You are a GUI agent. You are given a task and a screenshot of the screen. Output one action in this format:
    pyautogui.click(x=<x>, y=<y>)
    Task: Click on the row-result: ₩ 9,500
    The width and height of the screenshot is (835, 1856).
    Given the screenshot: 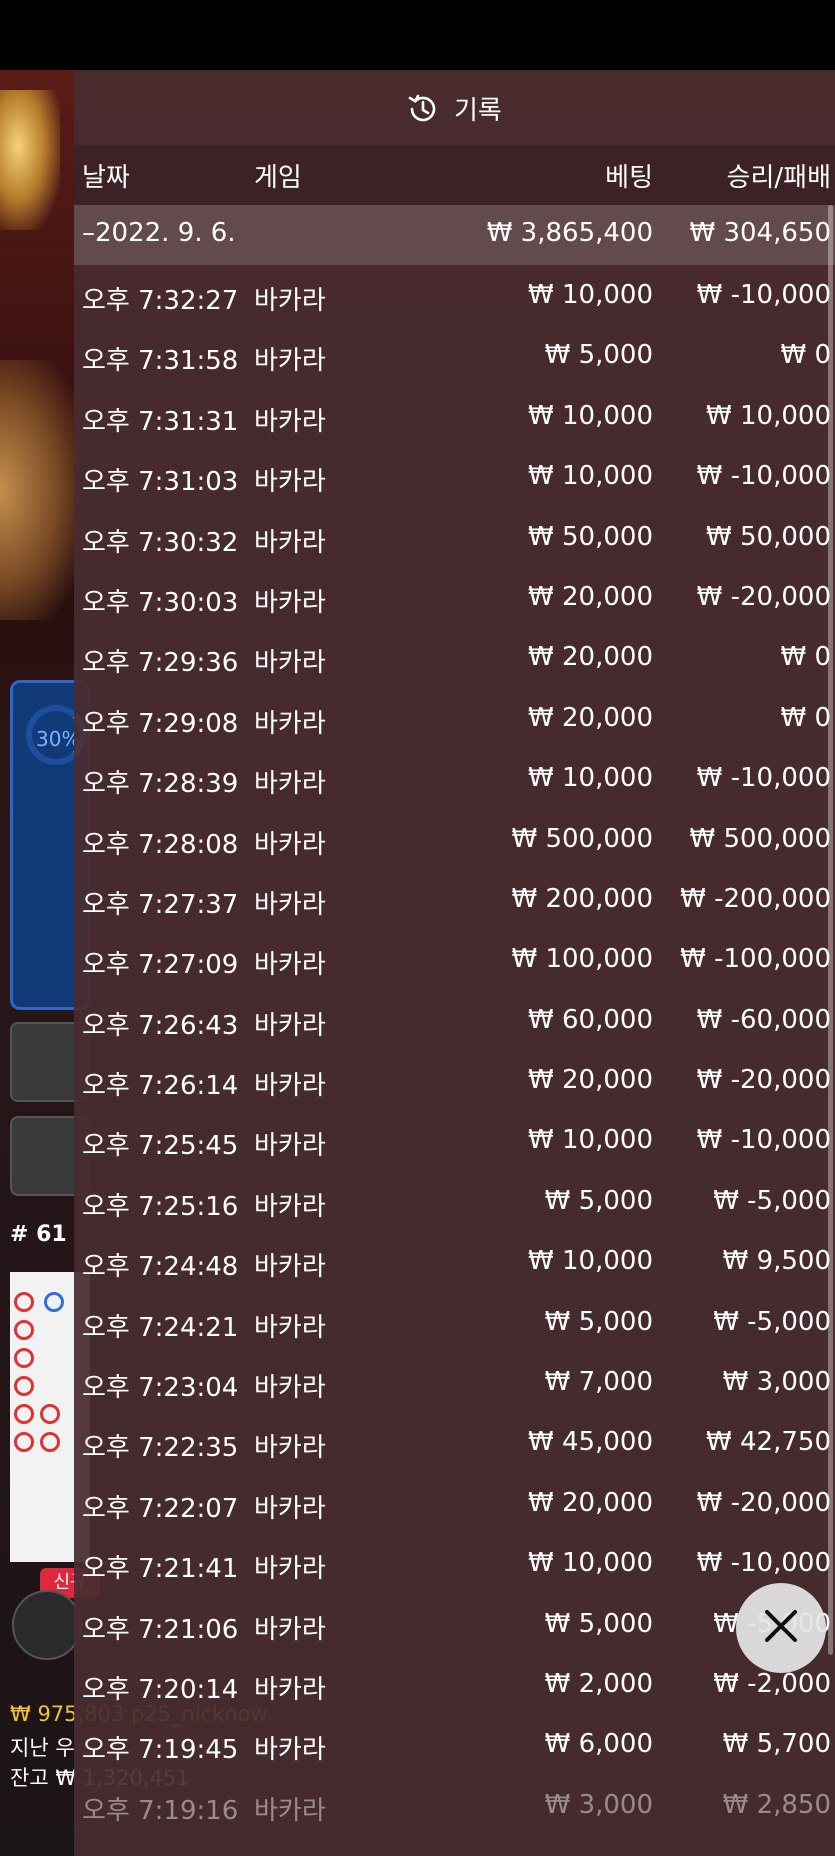 What is the action you would take?
    pyautogui.click(x=776, y=1261)
    